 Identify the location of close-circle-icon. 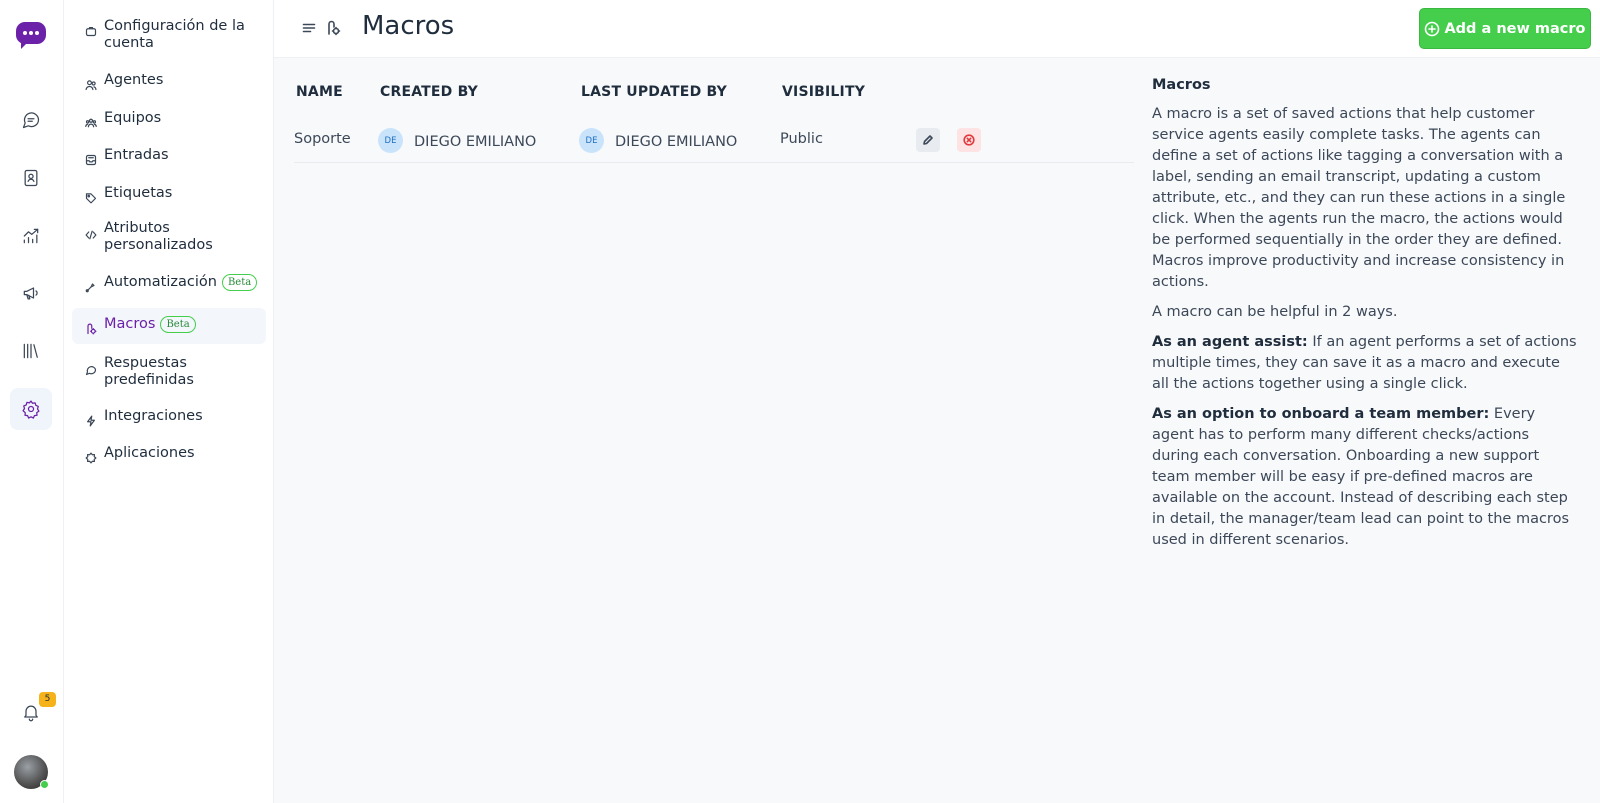
(969, 140).